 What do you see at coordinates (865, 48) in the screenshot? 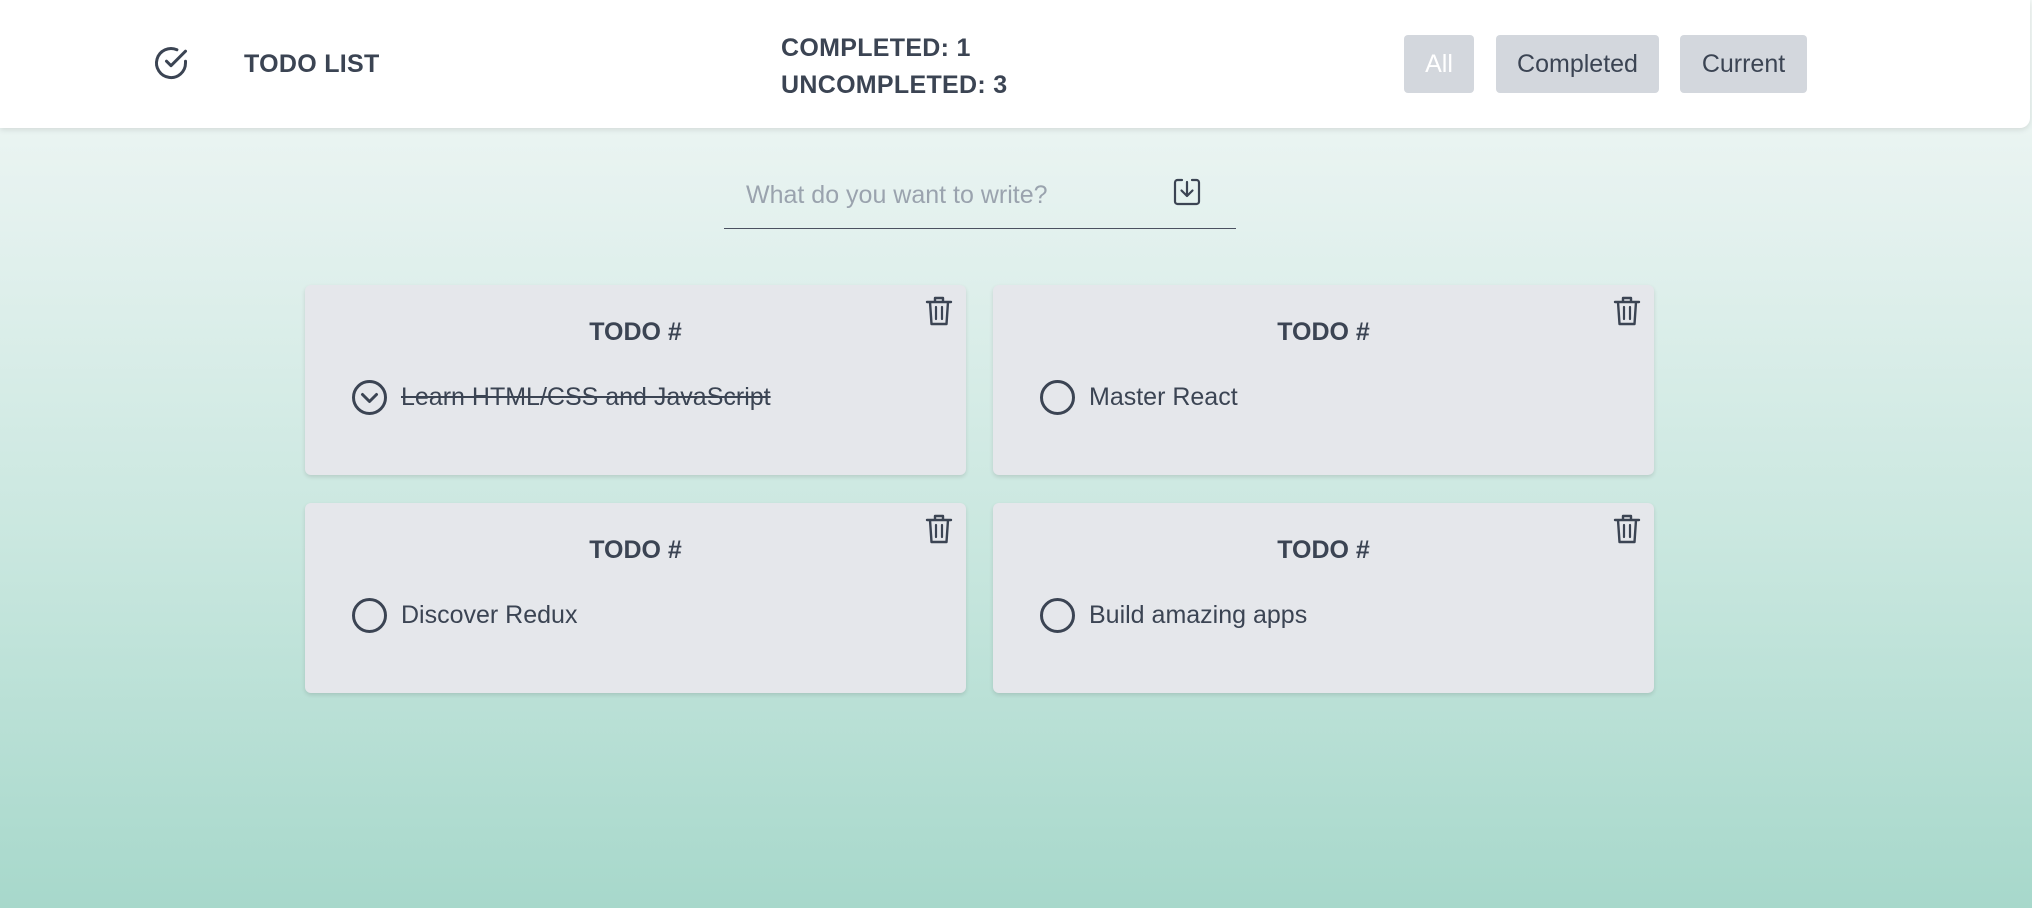
I see `completed-label: COMPLETED:` at bounding box center [865, 48].